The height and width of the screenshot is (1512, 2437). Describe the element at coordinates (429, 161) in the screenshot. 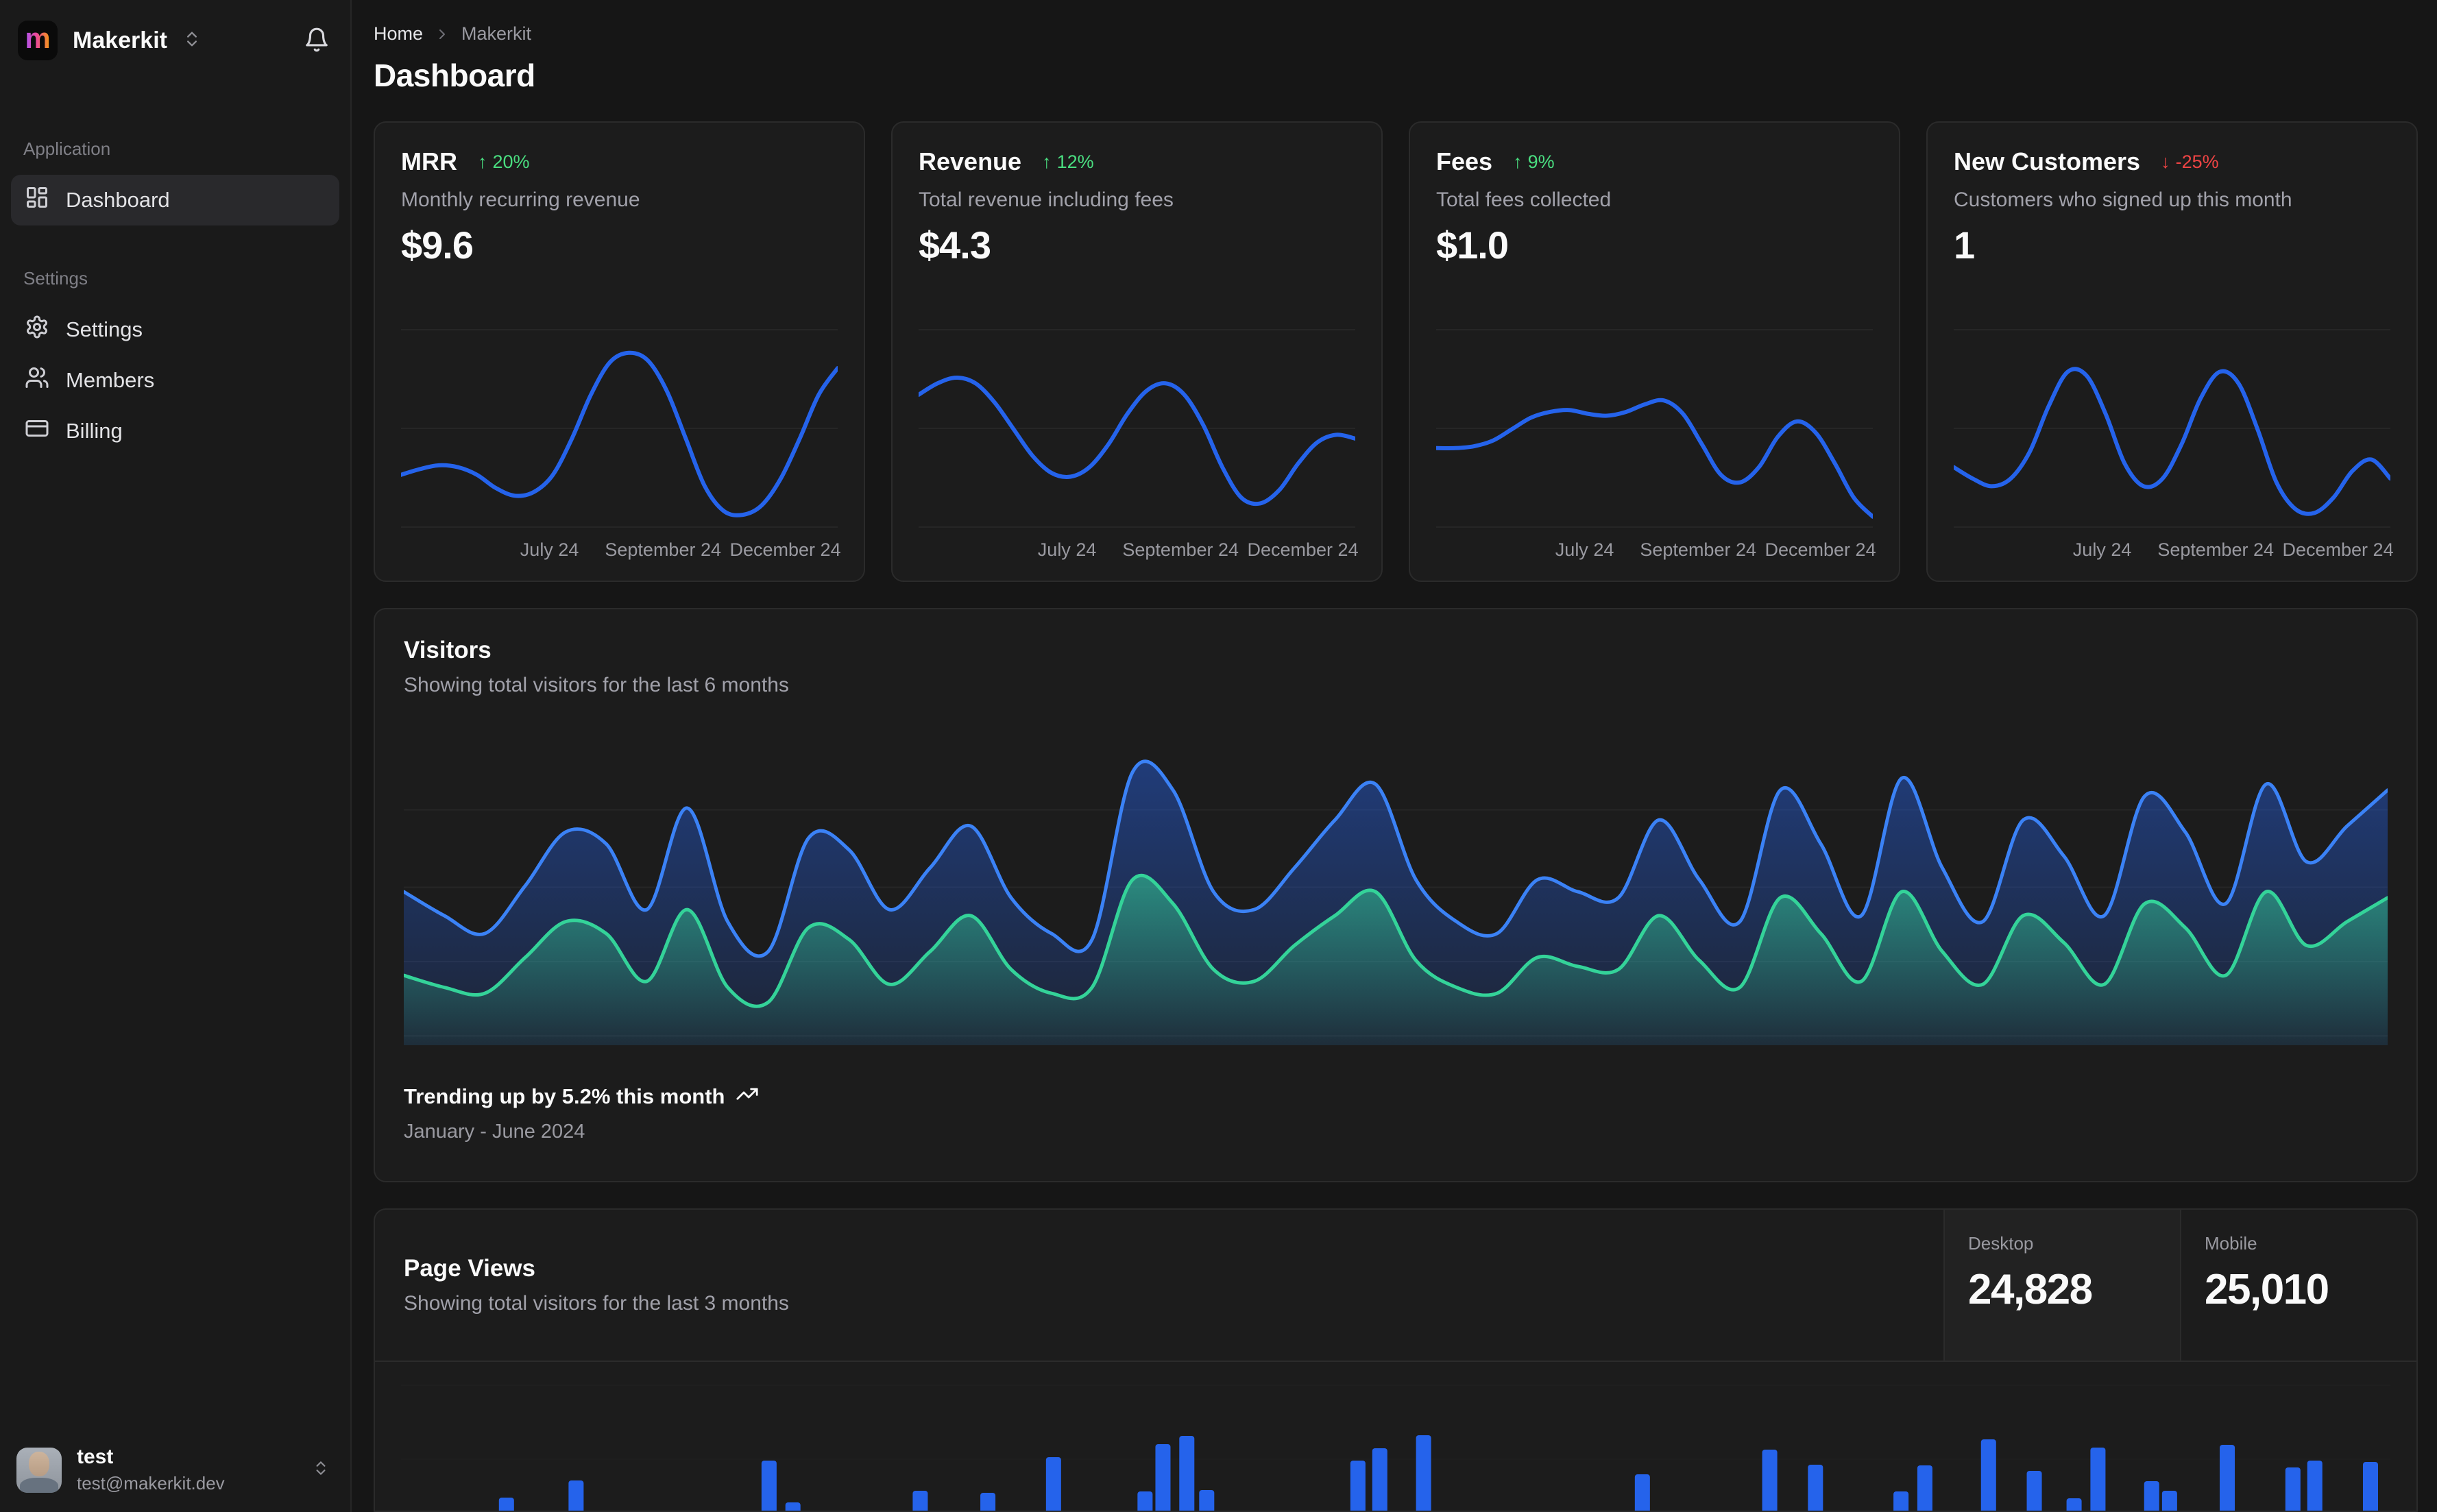

I see `stat-title: MRR` at that location.